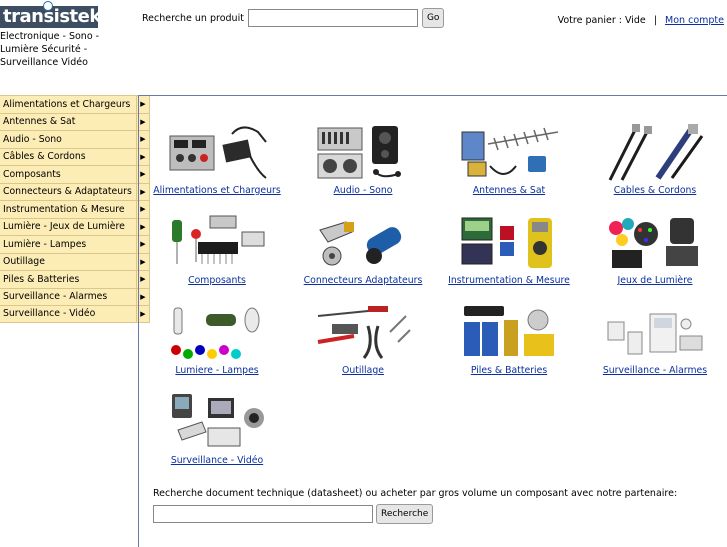  Describe the element at coordinates (75, 139) in the screenshot. I see `sidebar-item-audio: Audio - Sono ▶` at that location.